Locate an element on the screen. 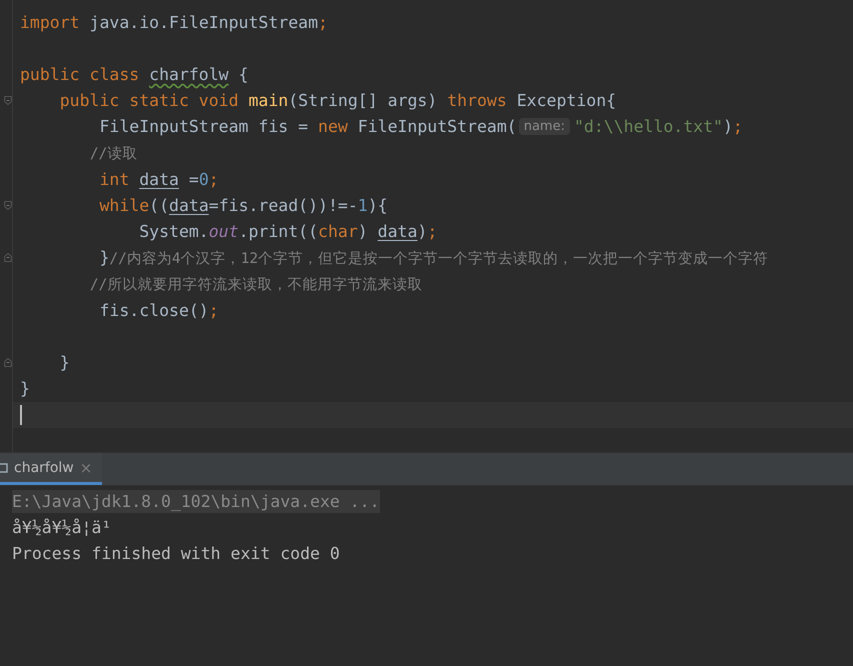 This screenshot has width=853, height=666. console-icon is located at coordinates (4, 467).